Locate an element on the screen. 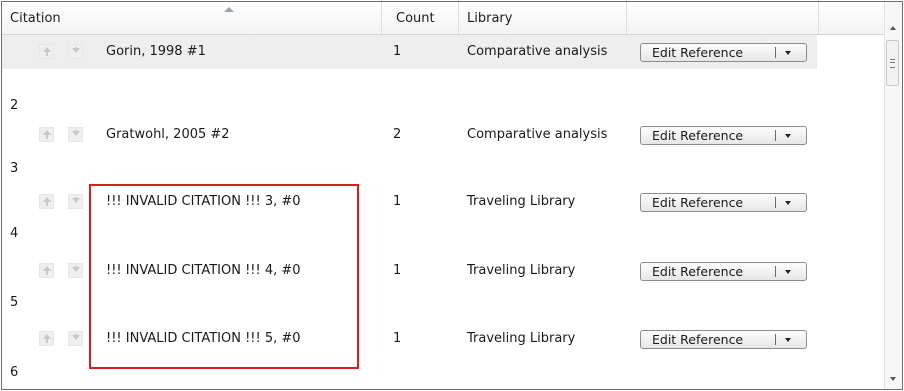 The width and height of the screenshot is (904, 391). grip-icon is located at coordinates (892, 63).